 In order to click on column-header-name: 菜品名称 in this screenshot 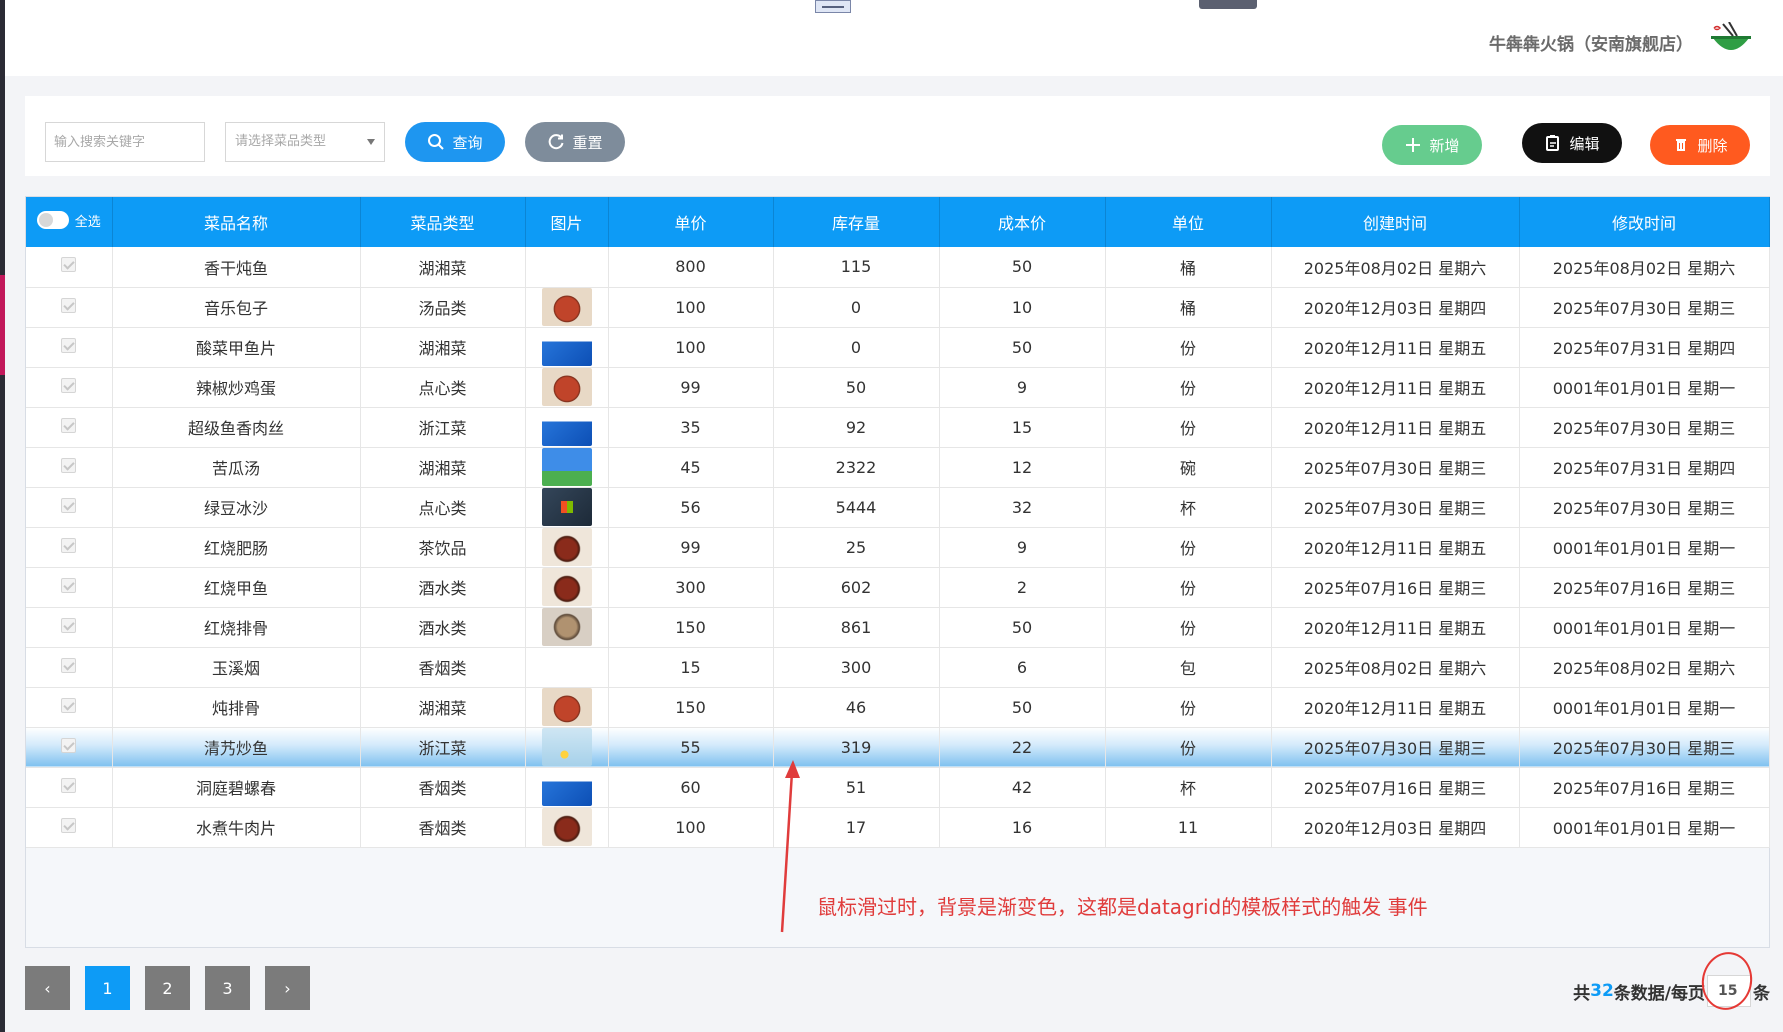, I will do `click(236, 222)`.